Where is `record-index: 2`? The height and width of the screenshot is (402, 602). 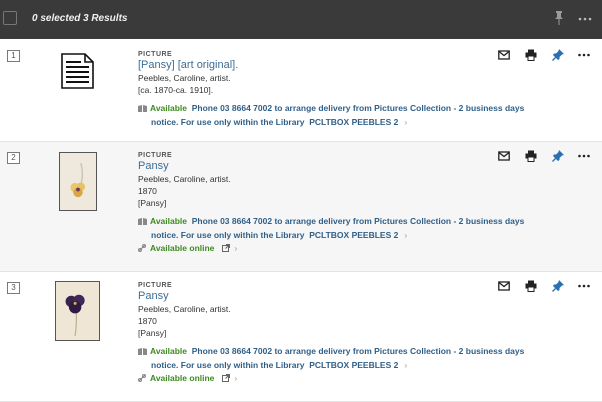
record-index: 2 is located at coordinates (13, 158).